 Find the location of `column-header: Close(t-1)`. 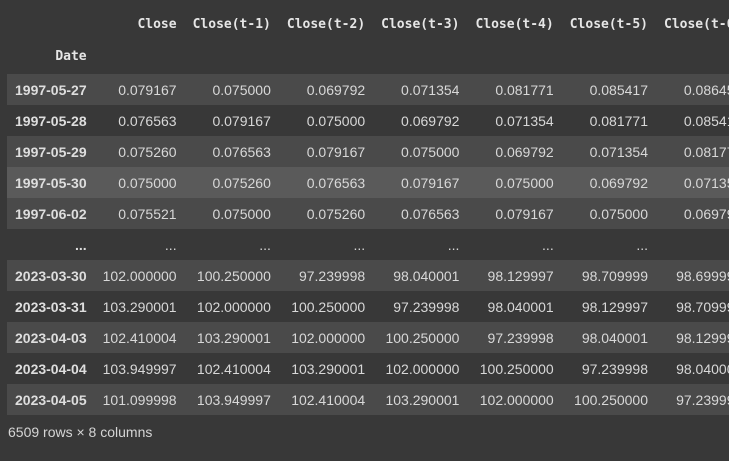

column-header: Close(t-1) is located at coordinates (231, 24).